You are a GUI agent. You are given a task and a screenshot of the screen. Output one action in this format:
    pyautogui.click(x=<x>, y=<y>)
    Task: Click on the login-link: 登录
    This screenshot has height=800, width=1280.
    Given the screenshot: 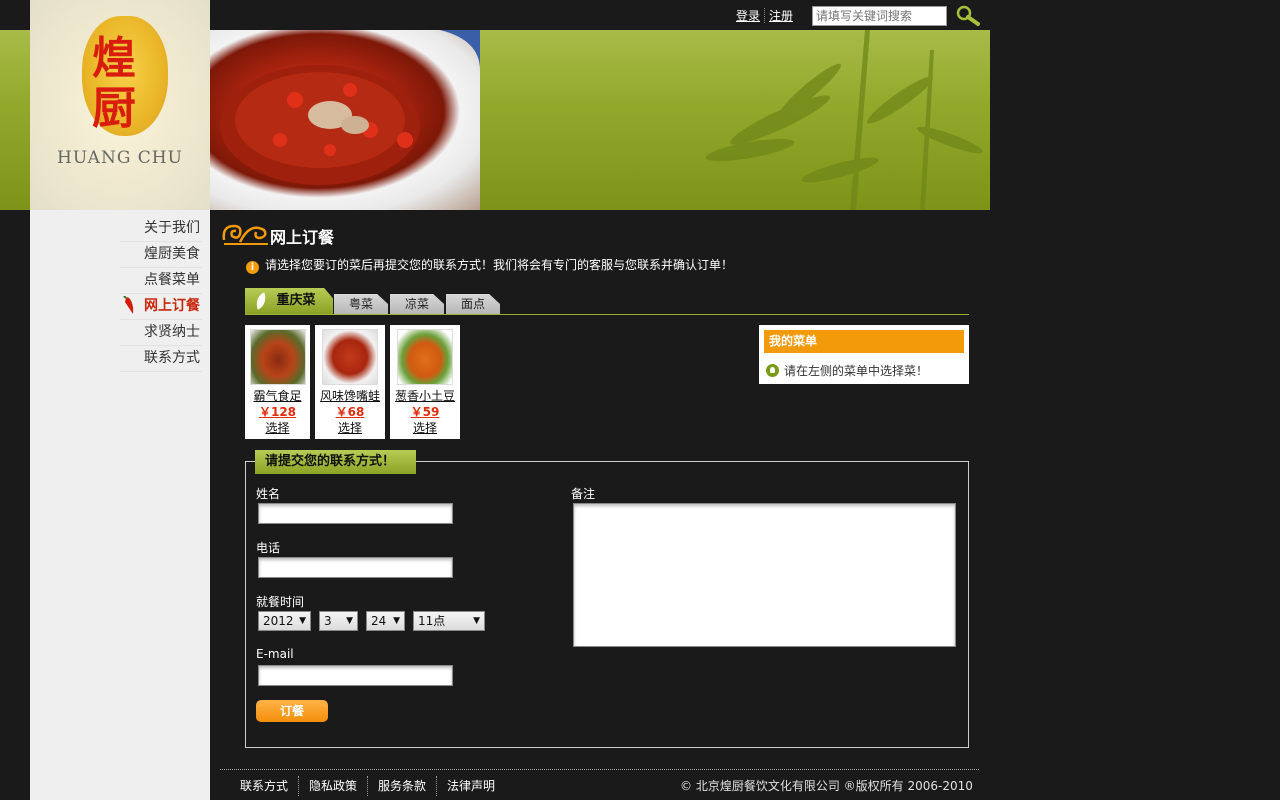 What is the action you would take?
    pyautogui.click(x=748, y=16)
    